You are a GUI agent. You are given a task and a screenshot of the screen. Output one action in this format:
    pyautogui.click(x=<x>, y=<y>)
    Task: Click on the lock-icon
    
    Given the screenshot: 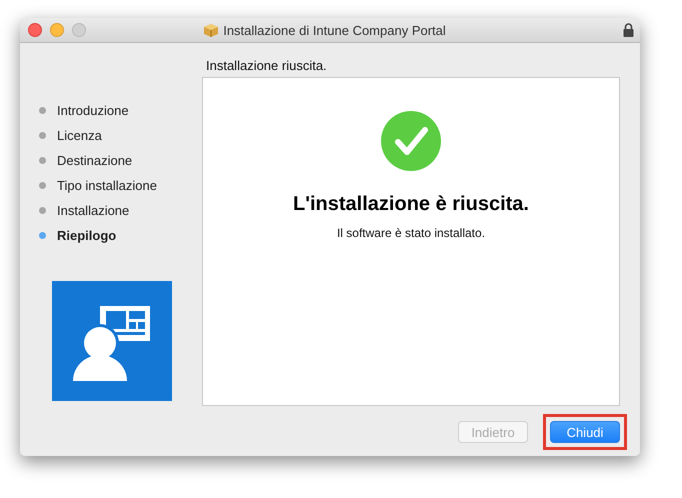 What is the action you would take?
    pyautogui.click(x=628, y=30)
    